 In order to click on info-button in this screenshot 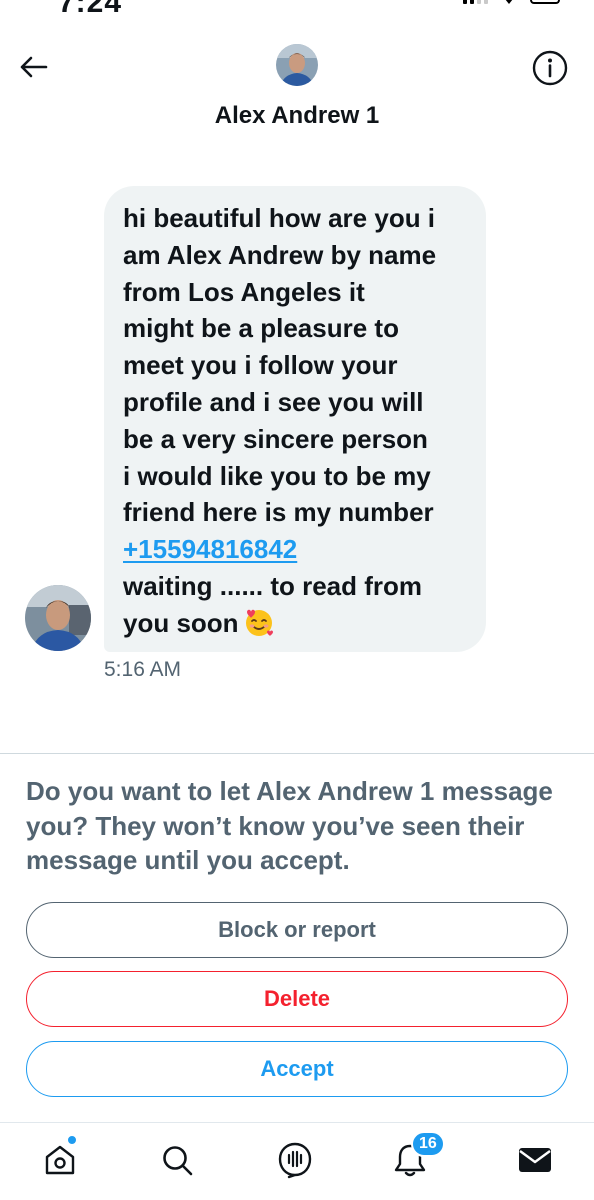, I will do `click(550, 68)`.